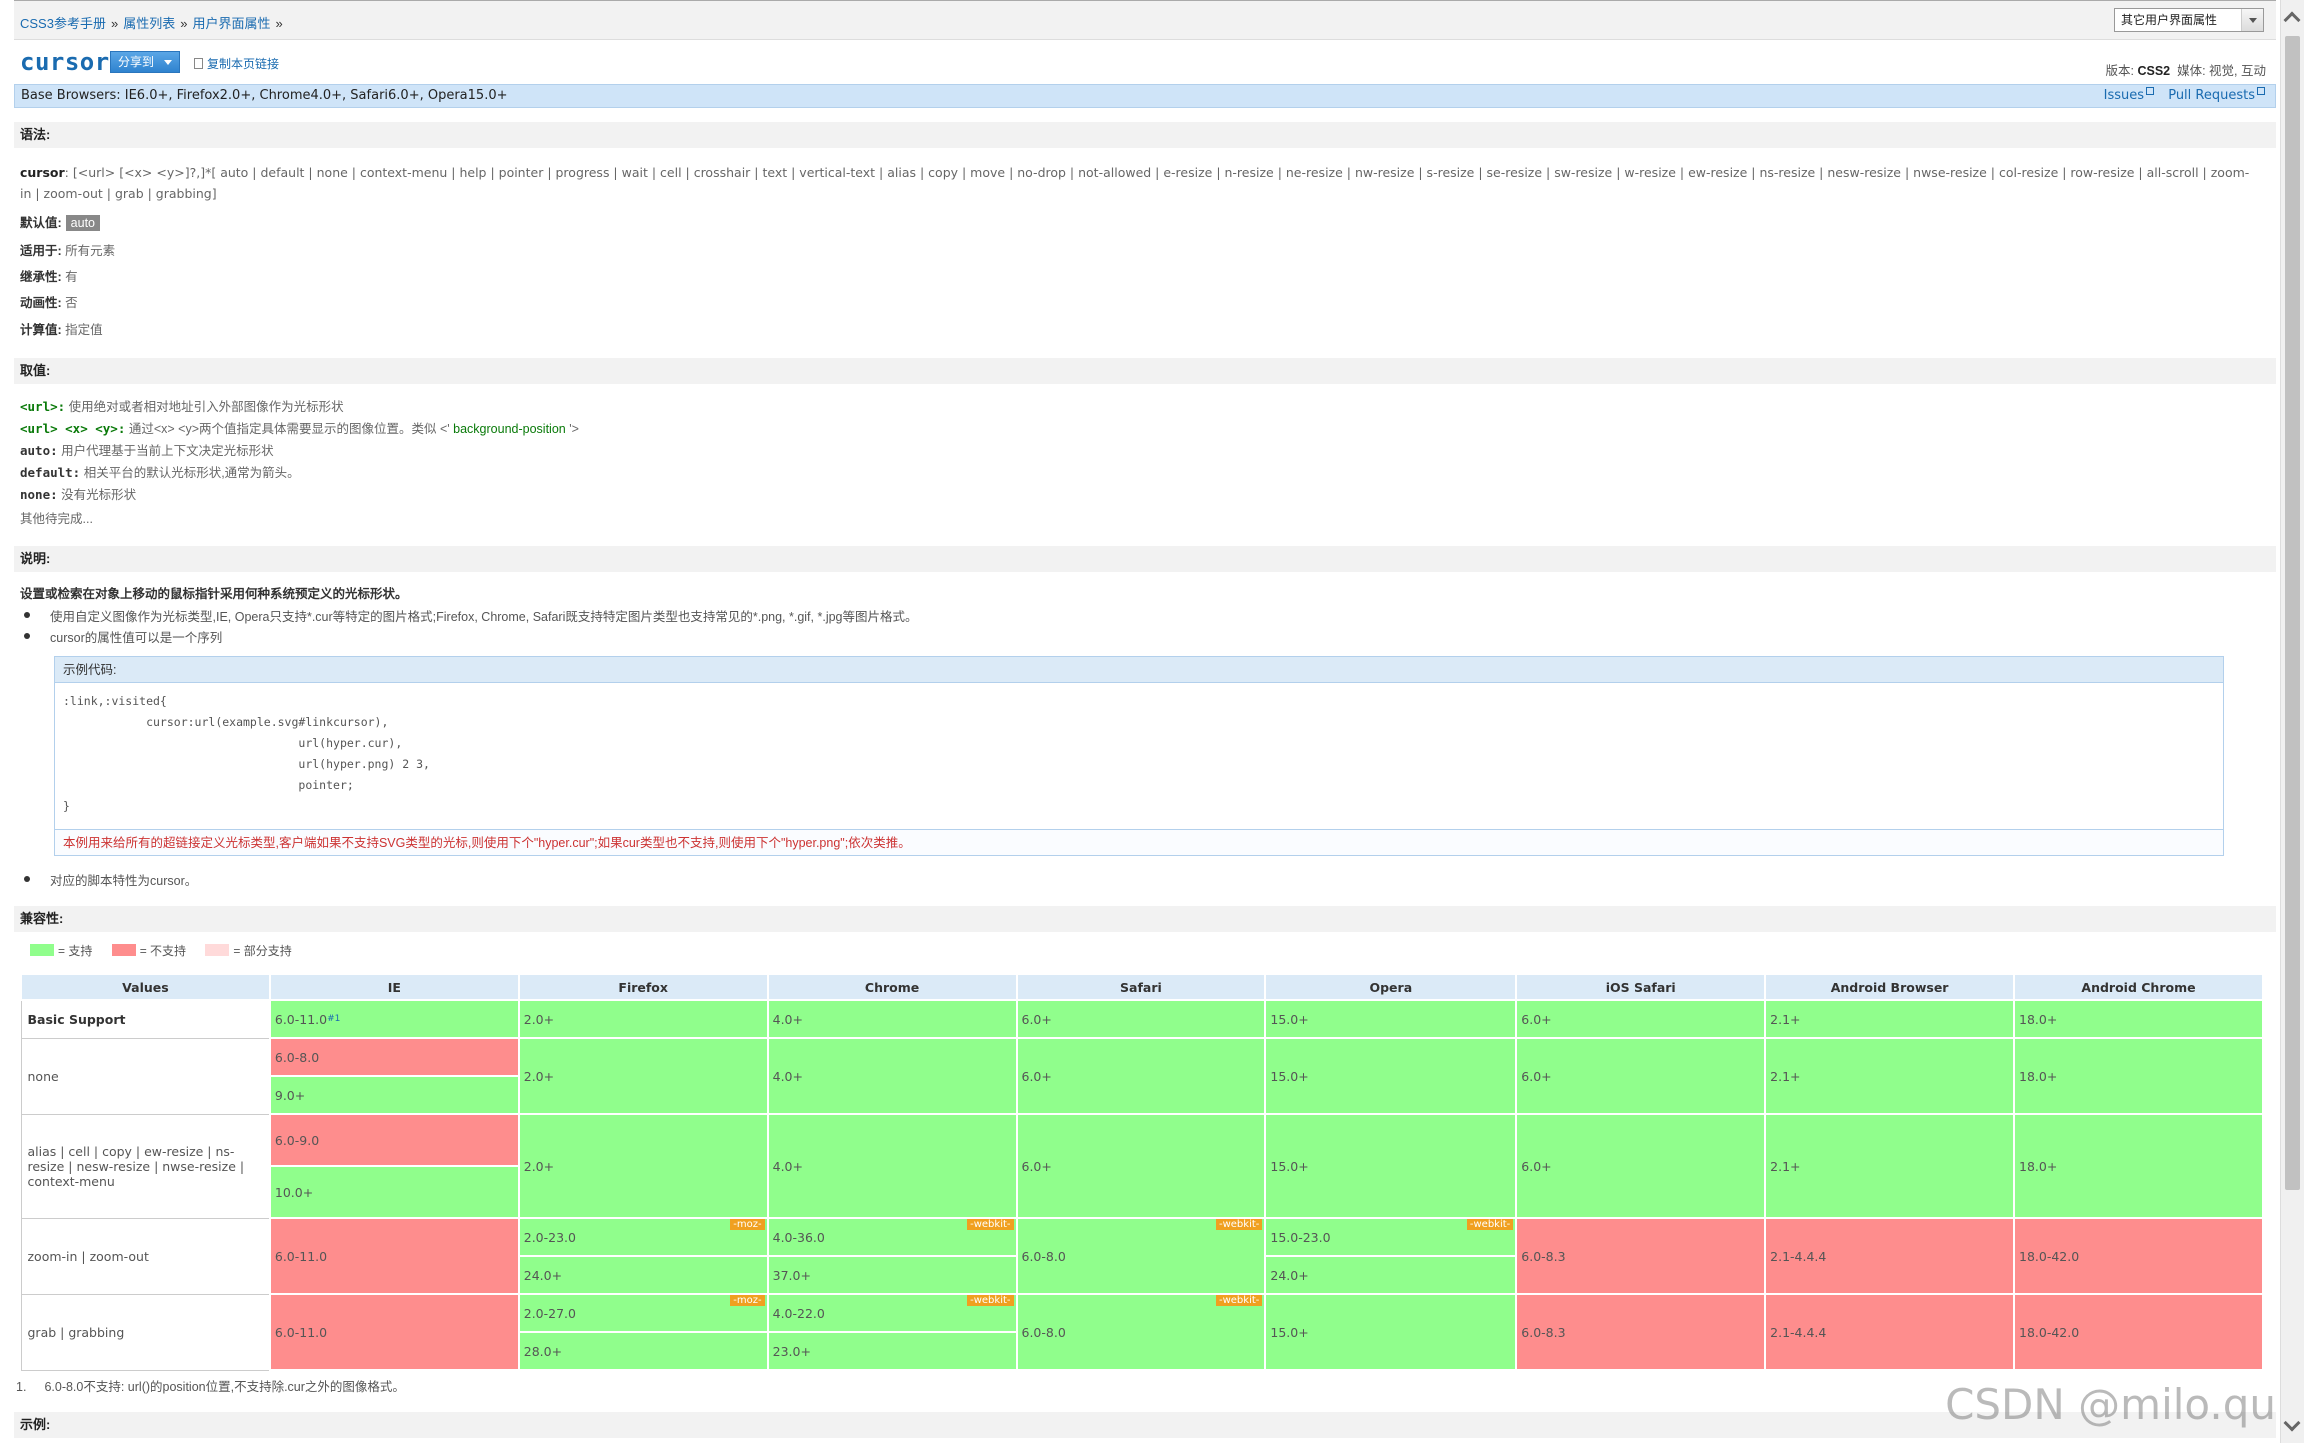 The width and height of the screenshot is (2304, 1443). Describe the element at coordinates (892, 1019) in the screenshot. I see `compat-support-range: 4.0+` at that location.